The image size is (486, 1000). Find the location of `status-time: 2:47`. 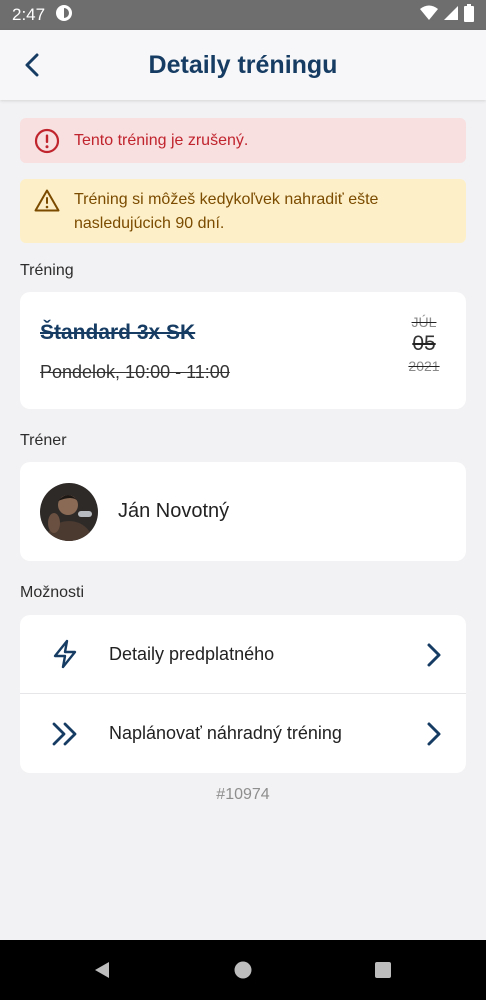

status-time: 2:47 is located at coordinates (29, 14).